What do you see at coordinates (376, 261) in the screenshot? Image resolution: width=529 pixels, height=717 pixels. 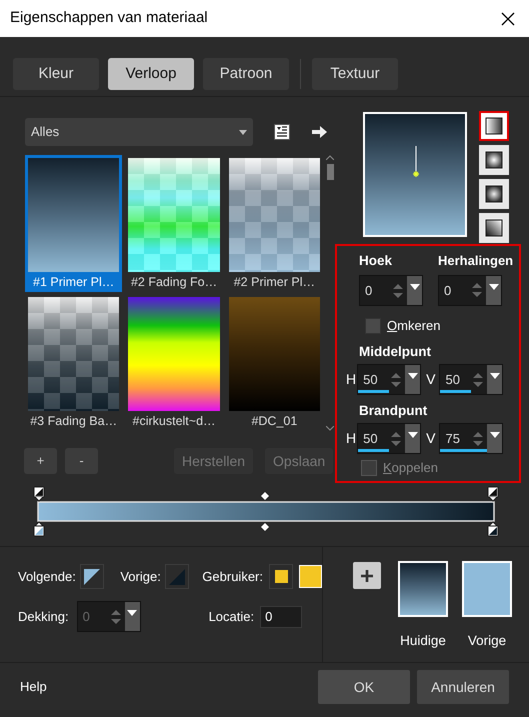 I see `field-label: Hoek` at bounding box center [376, 261].